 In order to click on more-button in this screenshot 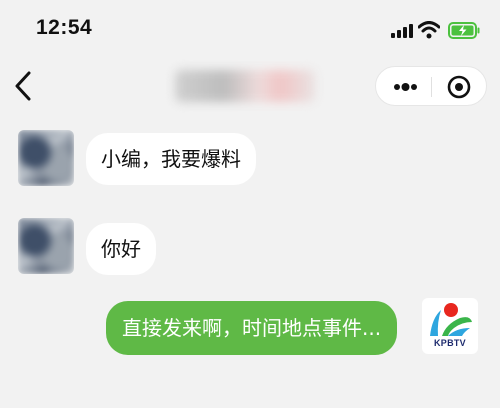, I will do `click(405, 87)`.